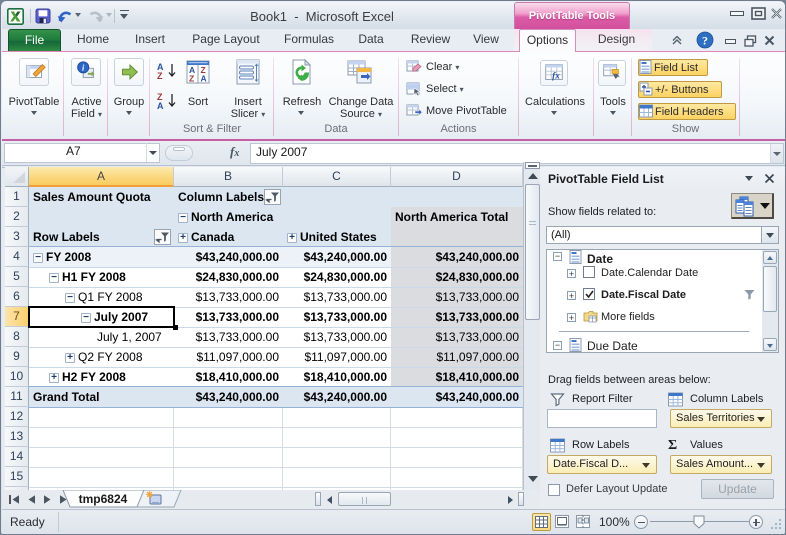  Describe the element at coordinates (556, 76) in the screenshot. I see `svg-text: fx` at that location.